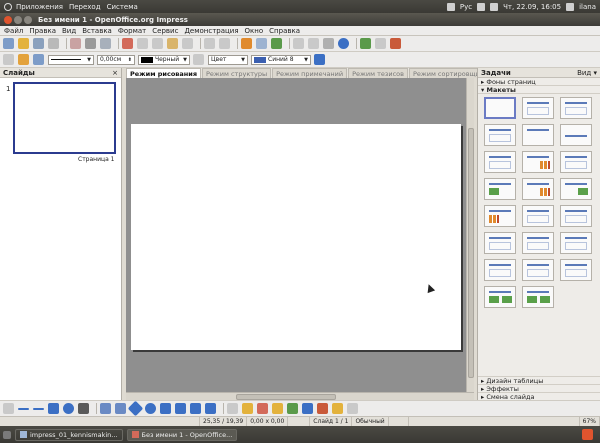 Image resolution: width=600 pixels, height=443 pixels. I want to click on layout-centered-text, so click(576, 135).